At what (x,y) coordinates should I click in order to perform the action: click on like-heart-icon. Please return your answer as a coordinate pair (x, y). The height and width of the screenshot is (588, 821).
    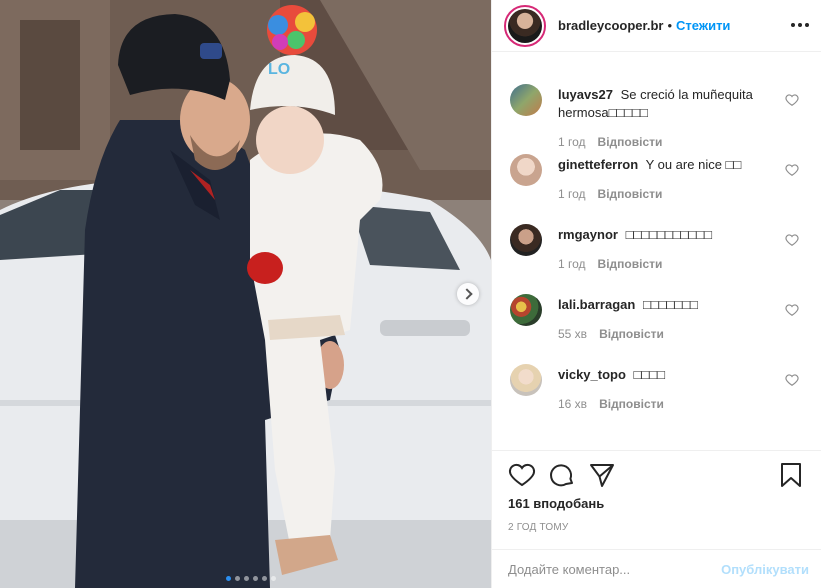
    Looking at the image, I should click on (522, 475).